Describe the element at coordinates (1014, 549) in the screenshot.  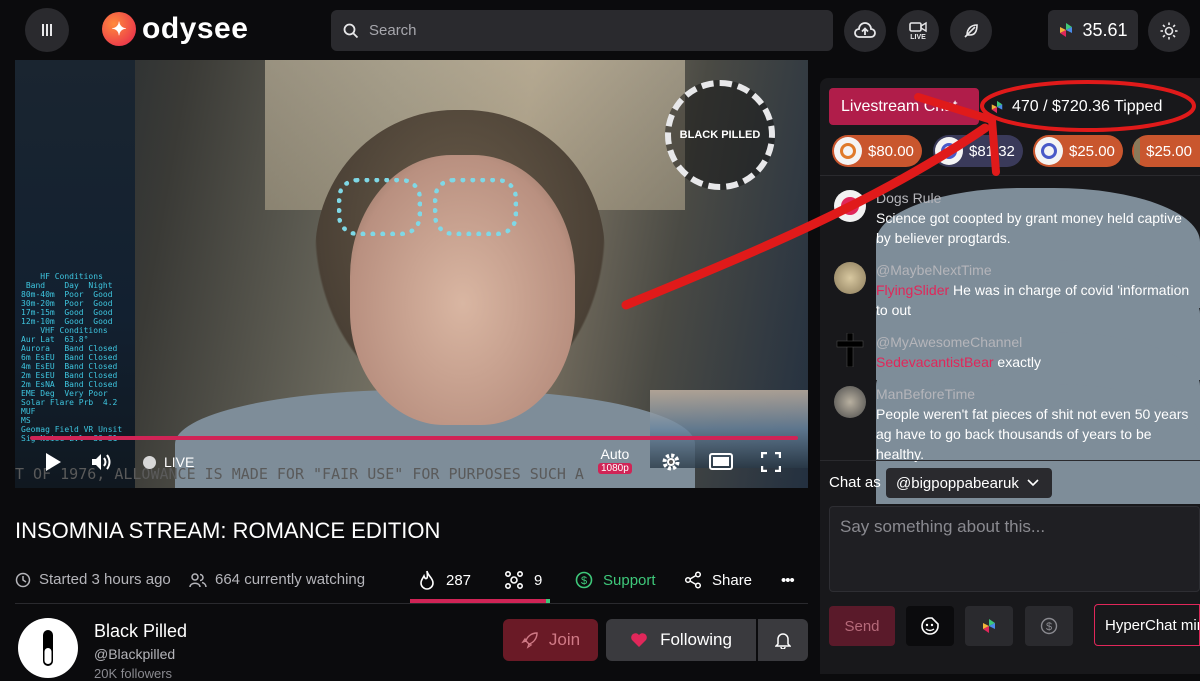
I see `chat-message-input` at that location.